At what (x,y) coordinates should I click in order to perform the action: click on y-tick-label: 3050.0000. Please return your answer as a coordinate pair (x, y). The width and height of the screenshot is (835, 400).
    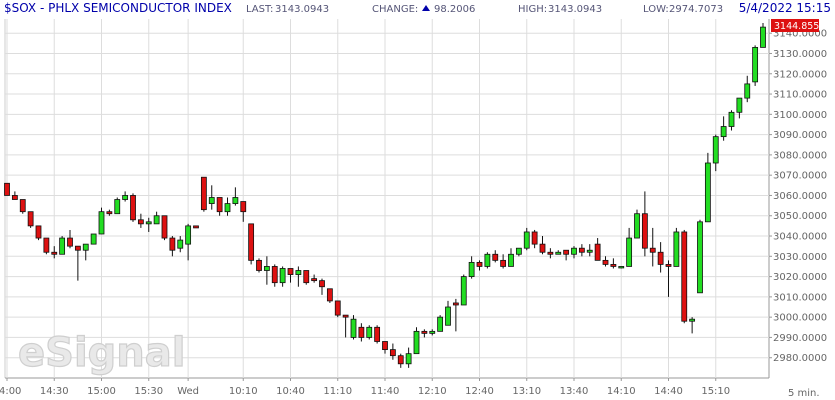
    Looking at the image, I should click on (800, 216).